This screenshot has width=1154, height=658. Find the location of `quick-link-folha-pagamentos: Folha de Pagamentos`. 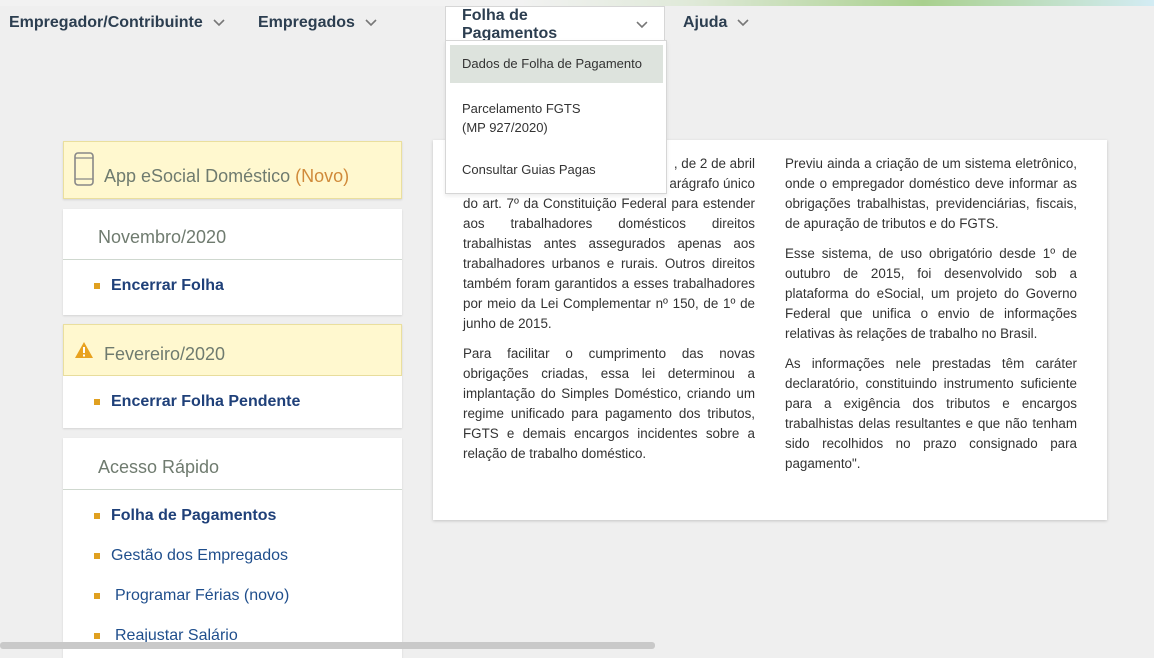

quick-link-folha-pagamentos: Folha de Pagamentos is located at coordinates (185, 516).